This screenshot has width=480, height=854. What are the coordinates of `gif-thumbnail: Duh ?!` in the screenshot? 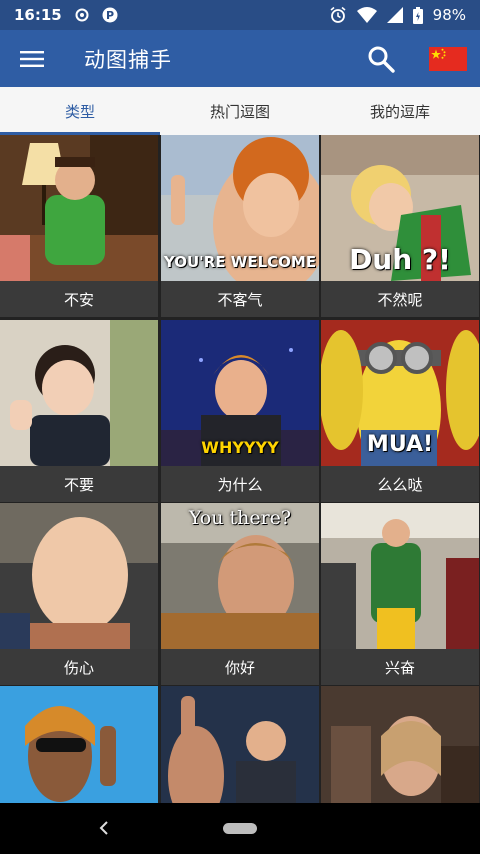 It's located at (400, 208).